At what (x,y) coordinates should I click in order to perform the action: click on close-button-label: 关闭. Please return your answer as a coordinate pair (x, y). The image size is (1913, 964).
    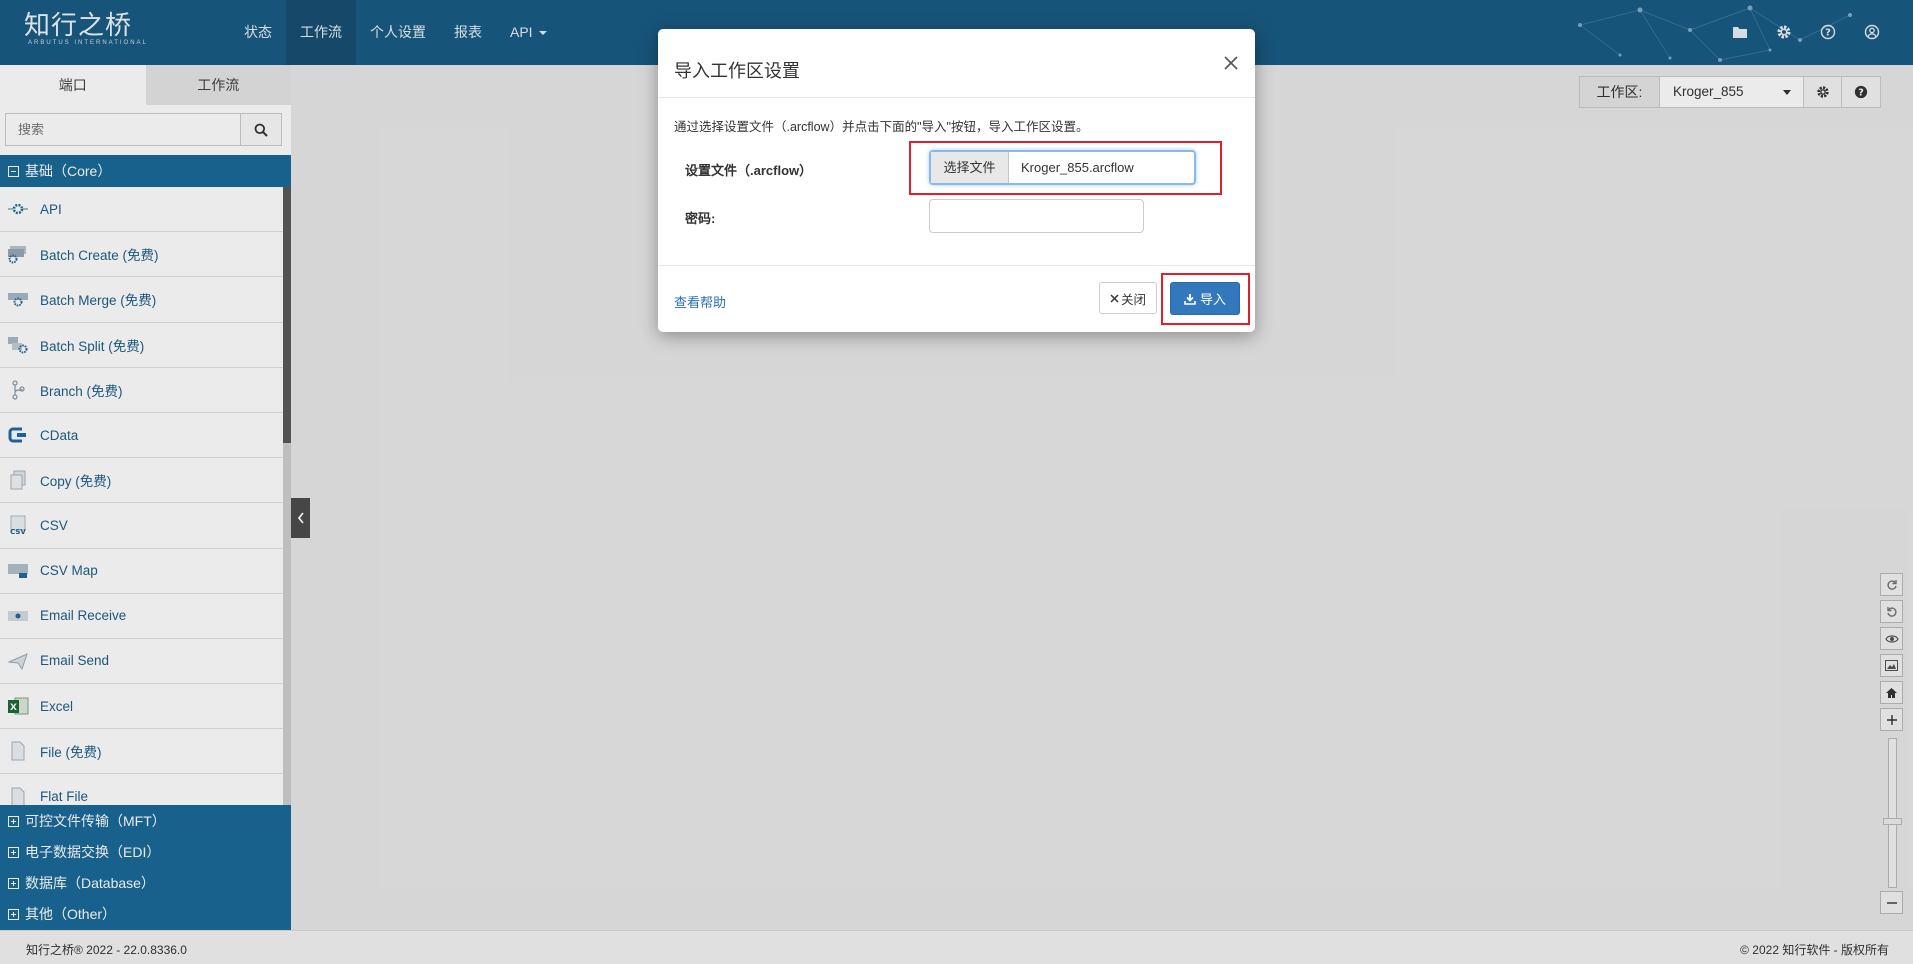
    Looking at the image, I should click on (1133, 299).